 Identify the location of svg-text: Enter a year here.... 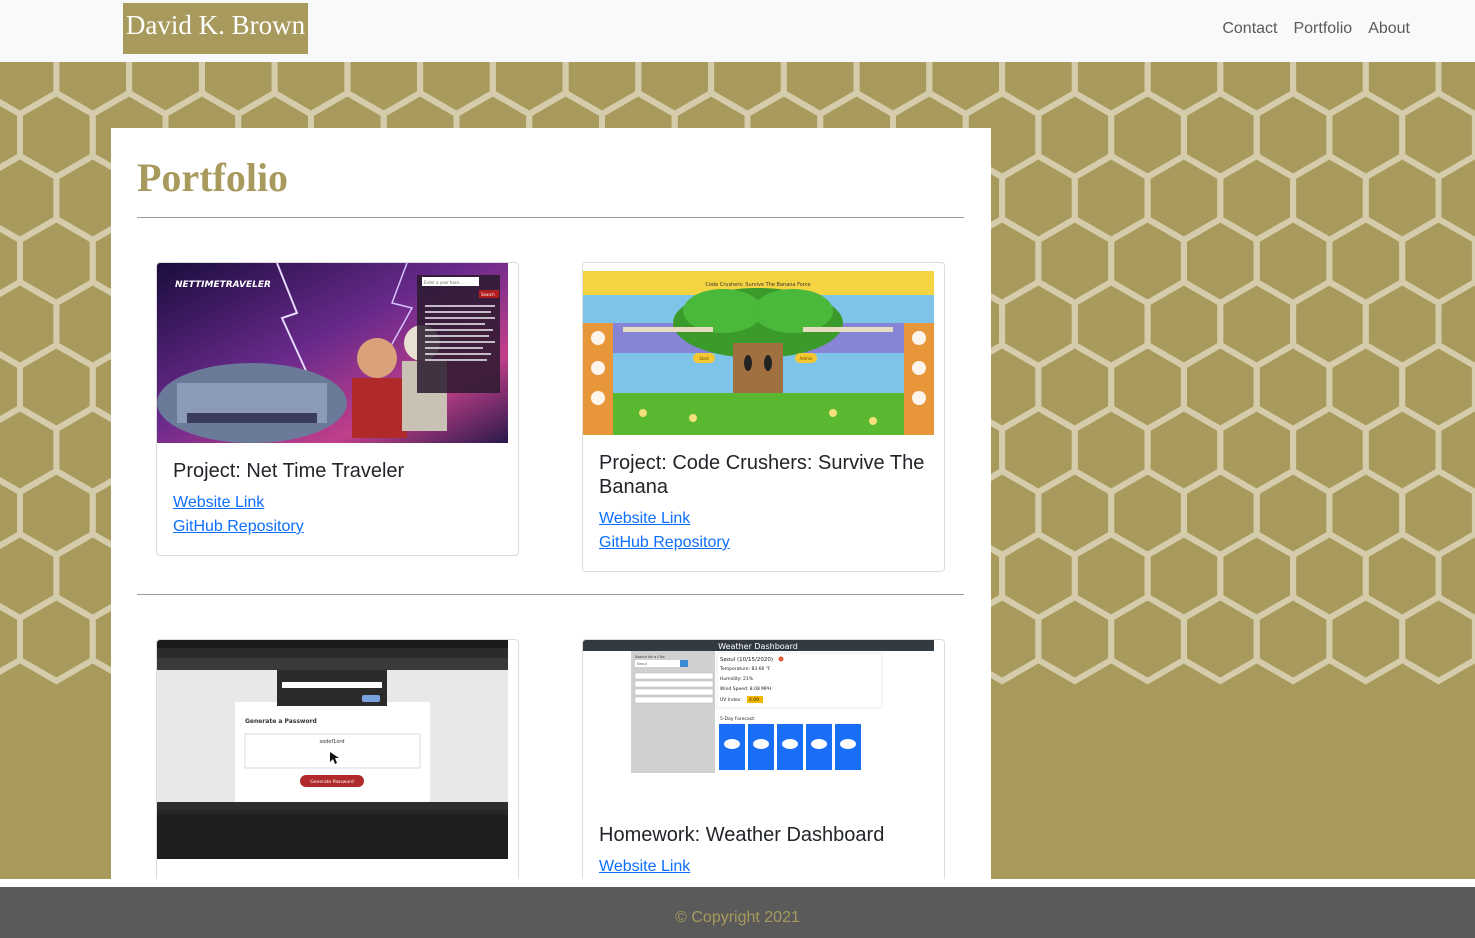
(443, 282).